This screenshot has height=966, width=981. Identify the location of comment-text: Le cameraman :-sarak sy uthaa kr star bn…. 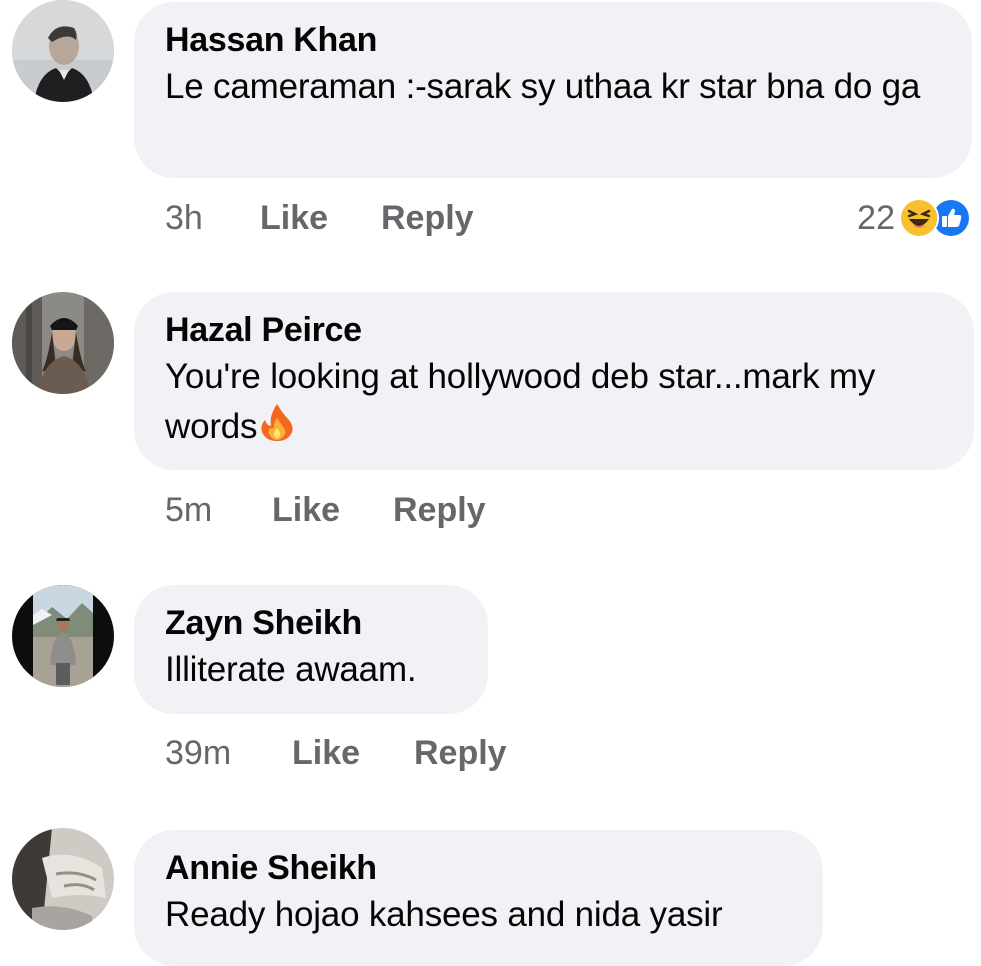
(543, 86).